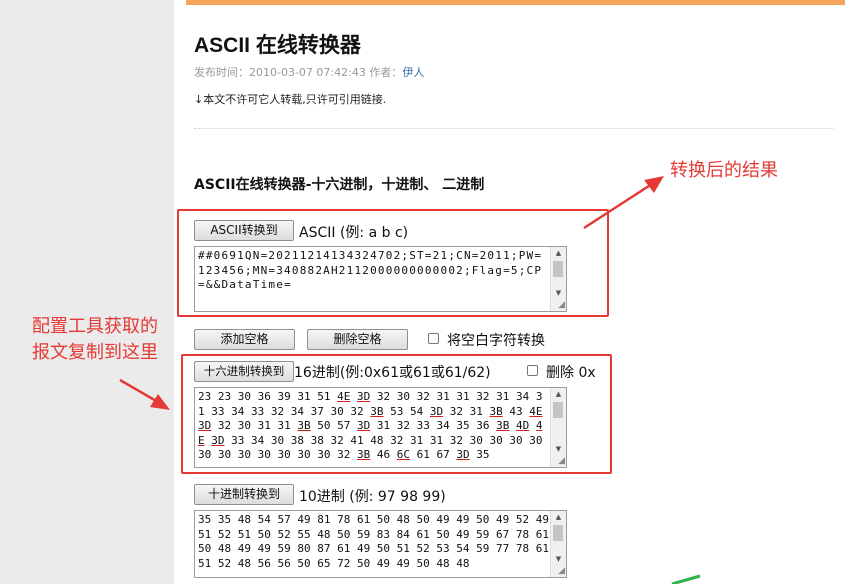 This screenshot has width=857, height=584. I want to click on arrow-to-source, so click(144, 394).